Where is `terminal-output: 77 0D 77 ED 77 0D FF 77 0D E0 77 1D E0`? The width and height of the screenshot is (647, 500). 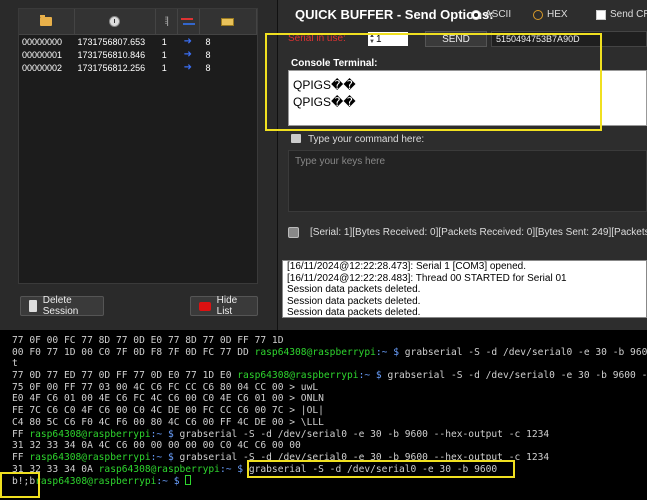
terminal-output: 77 0D 77 ED 77 0D FF 77 0D E0 77 1D E0 is located at coordinates (125, 376).